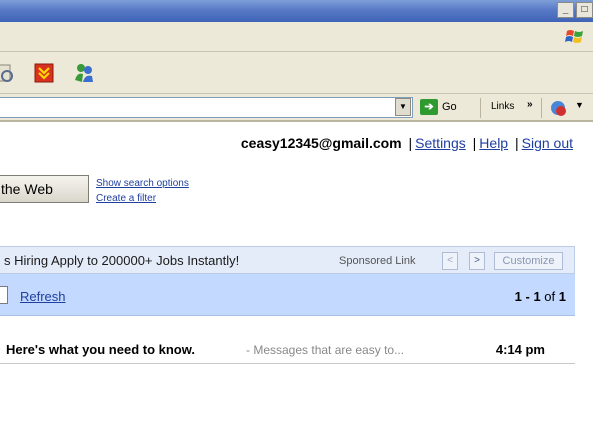 This screenshot has height=432, width=593. What do you see at coordinates (296, 37) in the screenshot?
I see `menu-bar` at bounding box center [296, 37].